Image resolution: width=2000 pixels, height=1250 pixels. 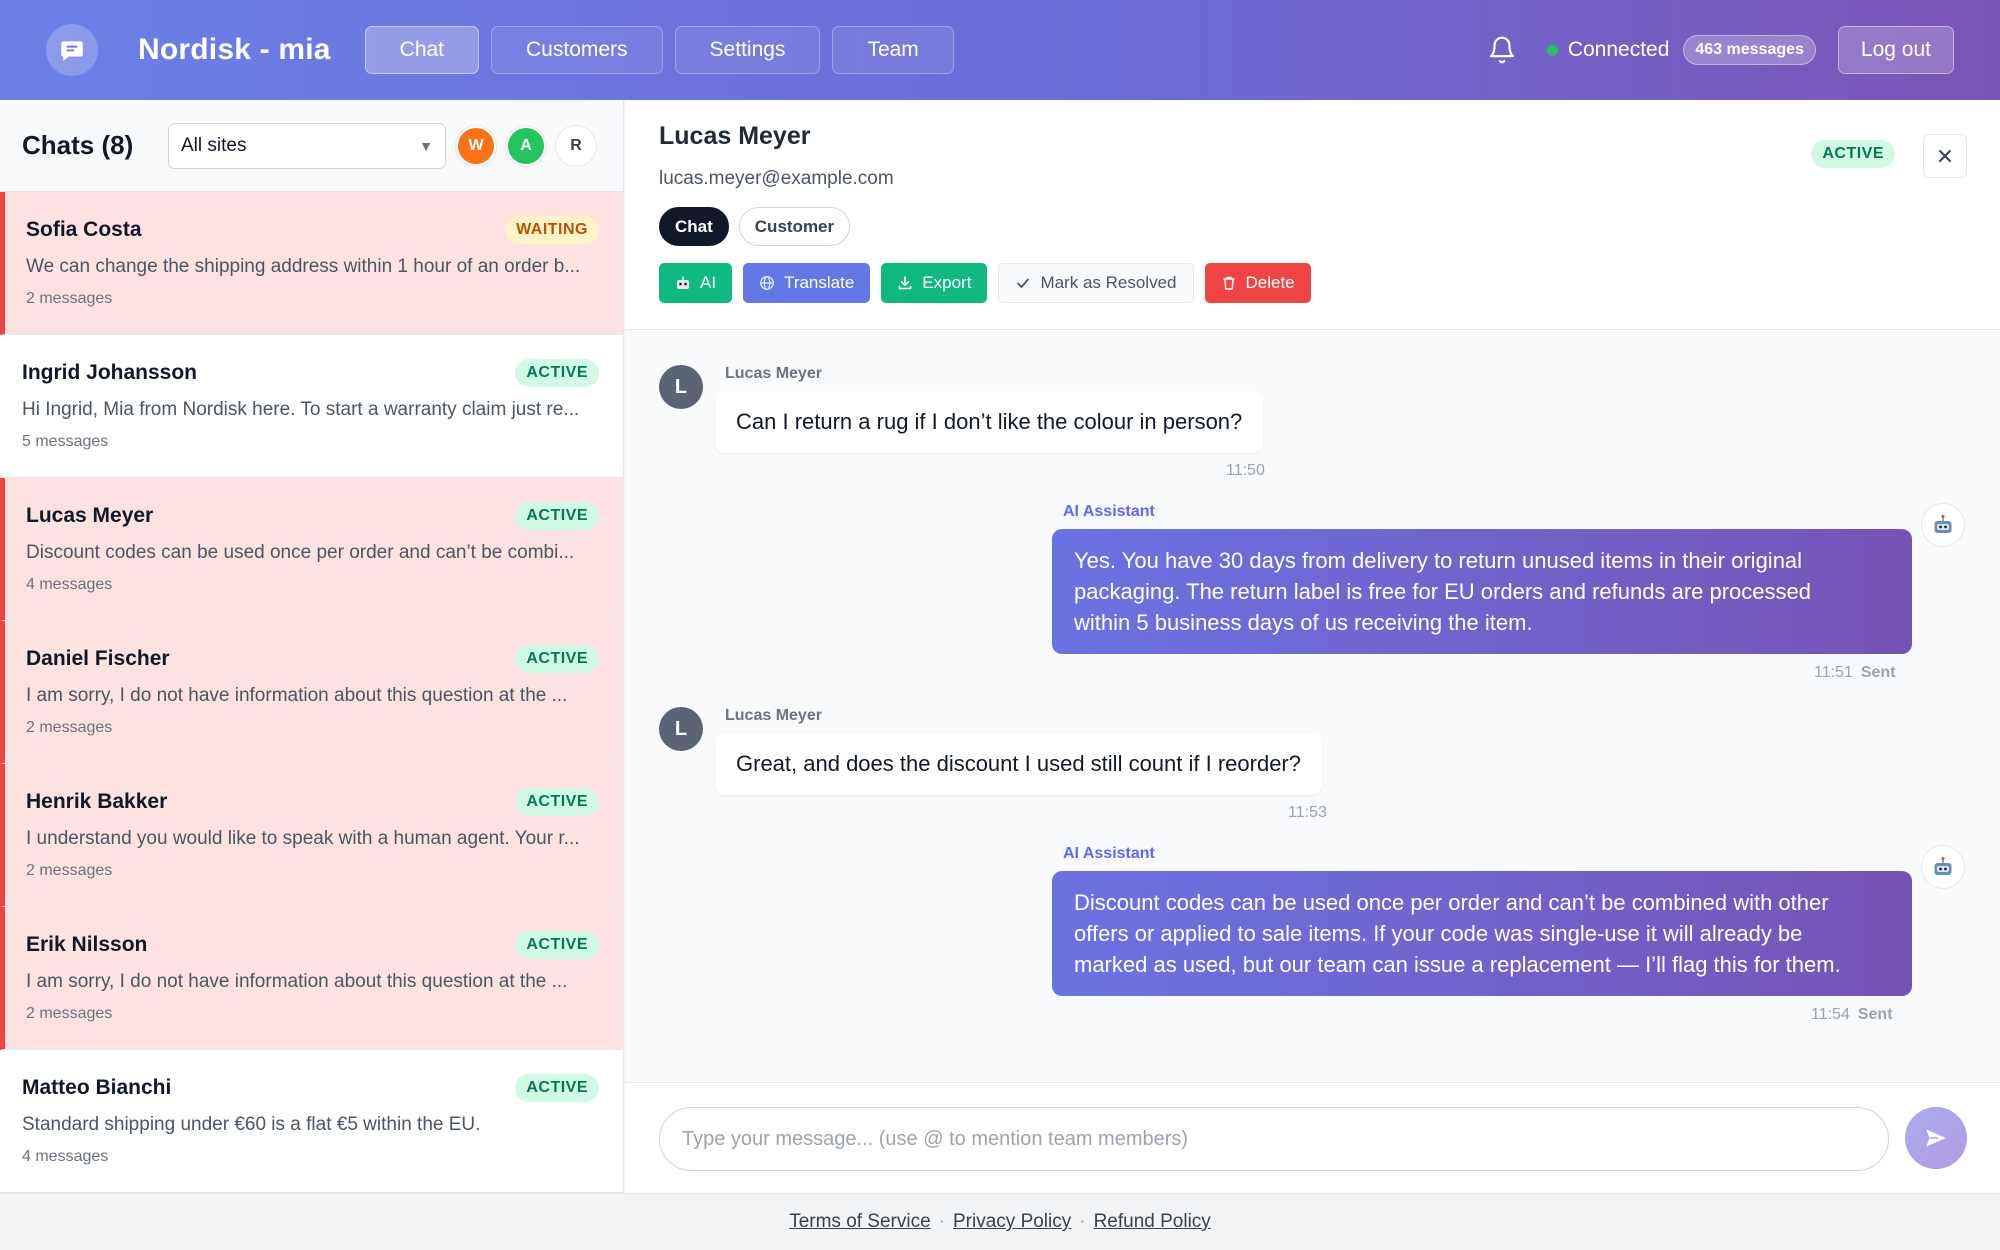 What do you see at coordinates (1307, 812) in the screenshot?
I see `message-time: 11:53` at bounding box center [1307, 812].